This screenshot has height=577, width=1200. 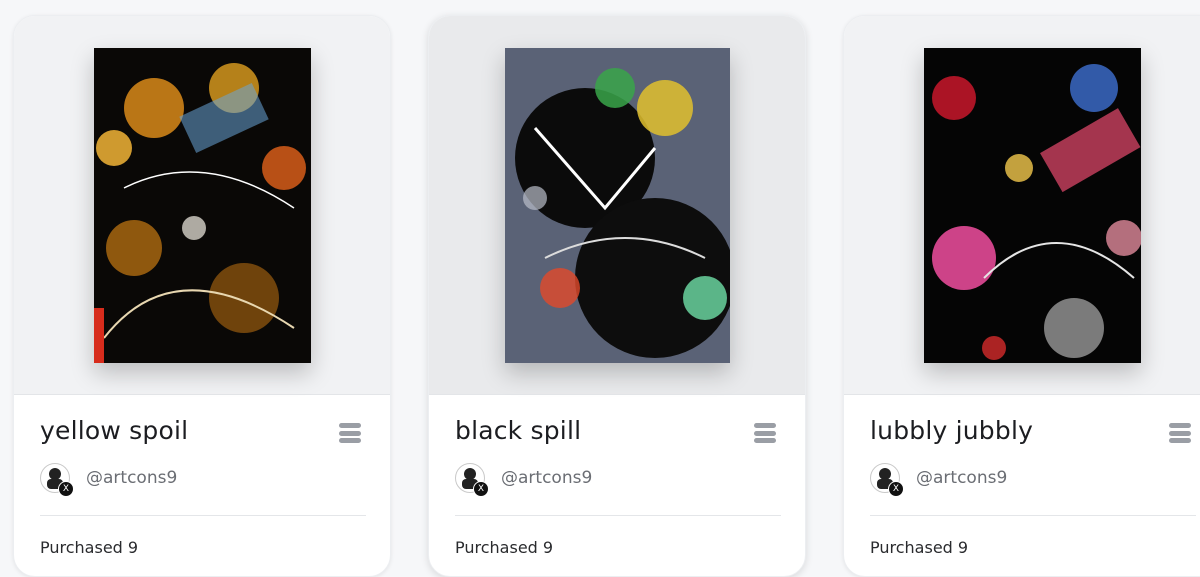 What do you see at coordinates (951, 430) in the screenshot?
I see `artwork-title: lubbly jubbly` at bounding box center [951, 430].